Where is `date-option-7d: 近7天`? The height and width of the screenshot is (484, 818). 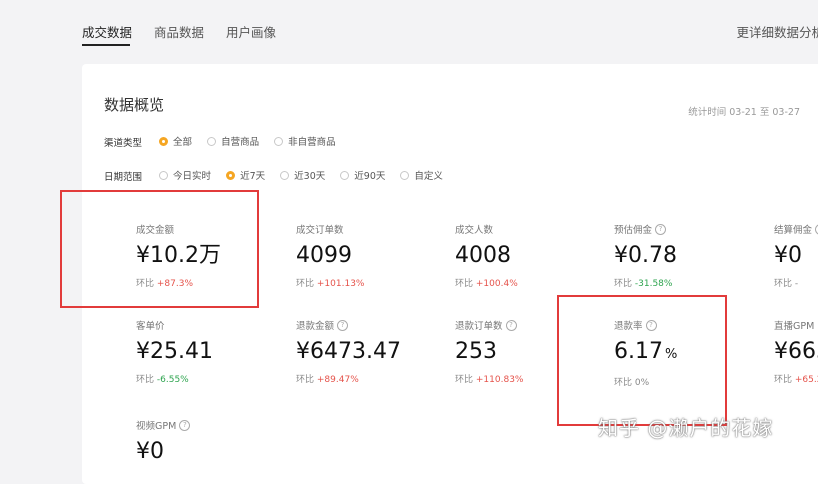
date-option-7d: 近7天 is located at coordinates (245, 175).